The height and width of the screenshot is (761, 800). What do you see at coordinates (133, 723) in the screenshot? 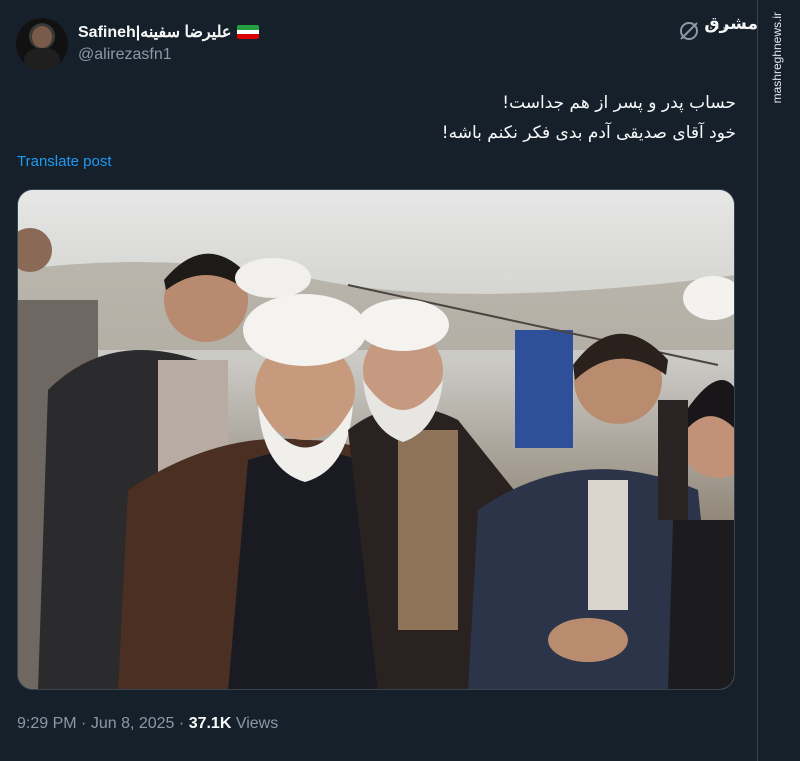
I see `tweet-date: Jun 8, 2025` at bounding box center [133, 723].